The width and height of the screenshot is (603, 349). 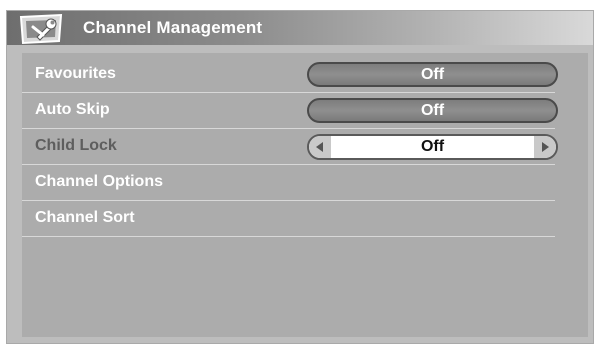 I want to click on menu-item-channel-options: Channel Options, so click(x=288, y=183).